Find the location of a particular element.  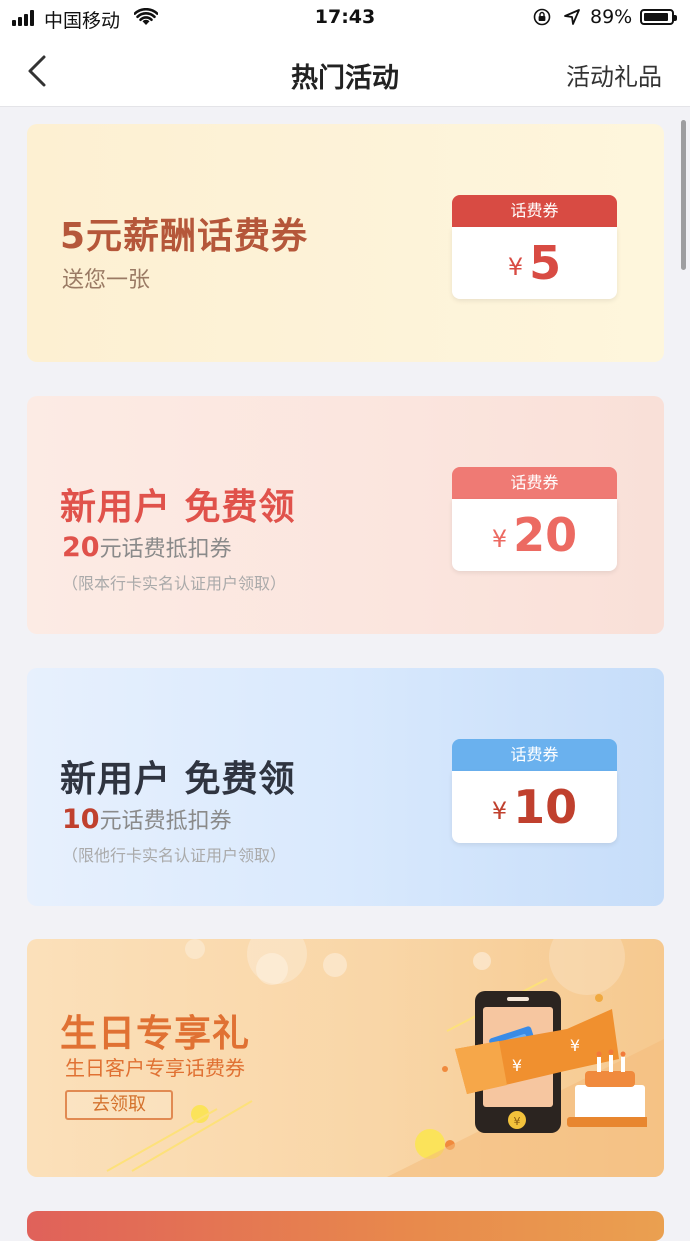

coupon-badge: 话费券 ¥10 is located at coordinates (534, 791).